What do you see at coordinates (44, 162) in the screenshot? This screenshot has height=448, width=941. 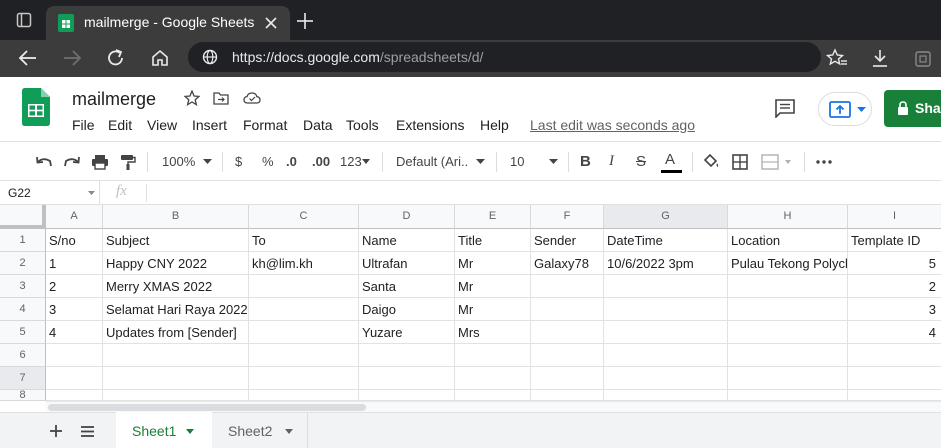 I see `undo-icon` at bounding box center [44, 162].